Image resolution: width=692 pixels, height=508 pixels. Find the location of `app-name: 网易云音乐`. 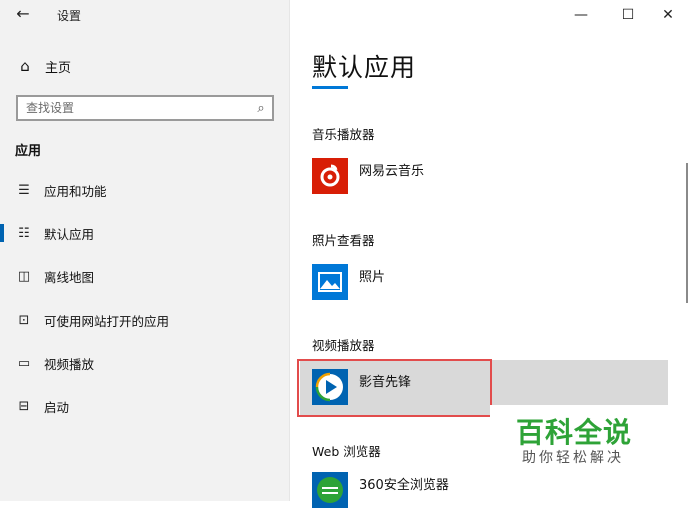

app-name: 网易云音乐 is located at coordinates (392, 171).